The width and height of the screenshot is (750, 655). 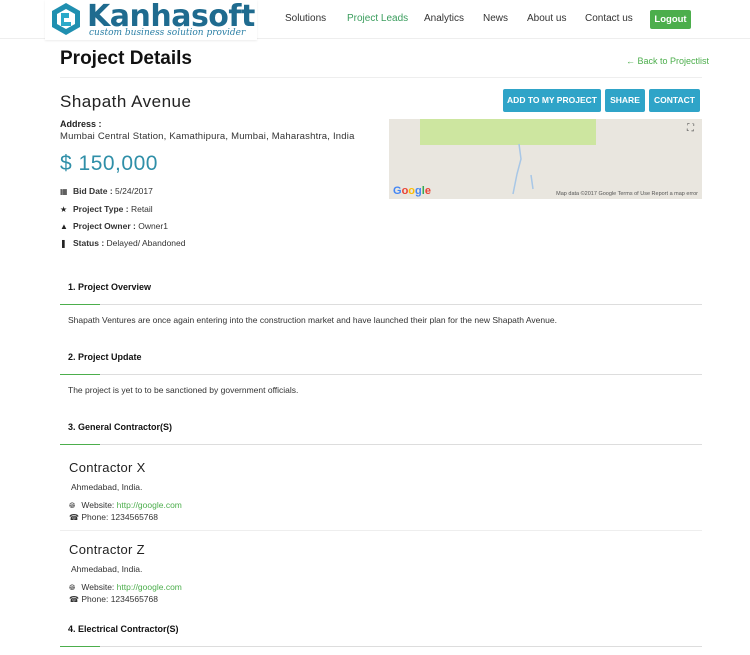 What do you see at coordinates (305, 18) in the screenshot?
I see `nav-solutions: Solutions` at bounding box center [305, 18].